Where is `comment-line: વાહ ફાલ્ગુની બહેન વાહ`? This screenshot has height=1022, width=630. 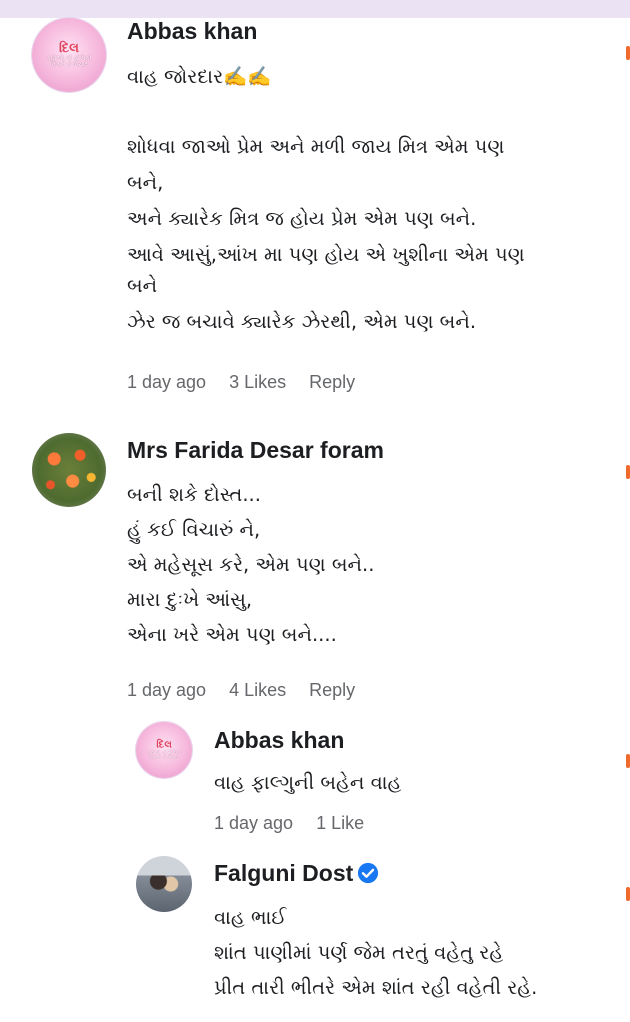
comment-line: વાહ ફાલ્ગુની બહેન વાહ is located at coordinates (308, 782).